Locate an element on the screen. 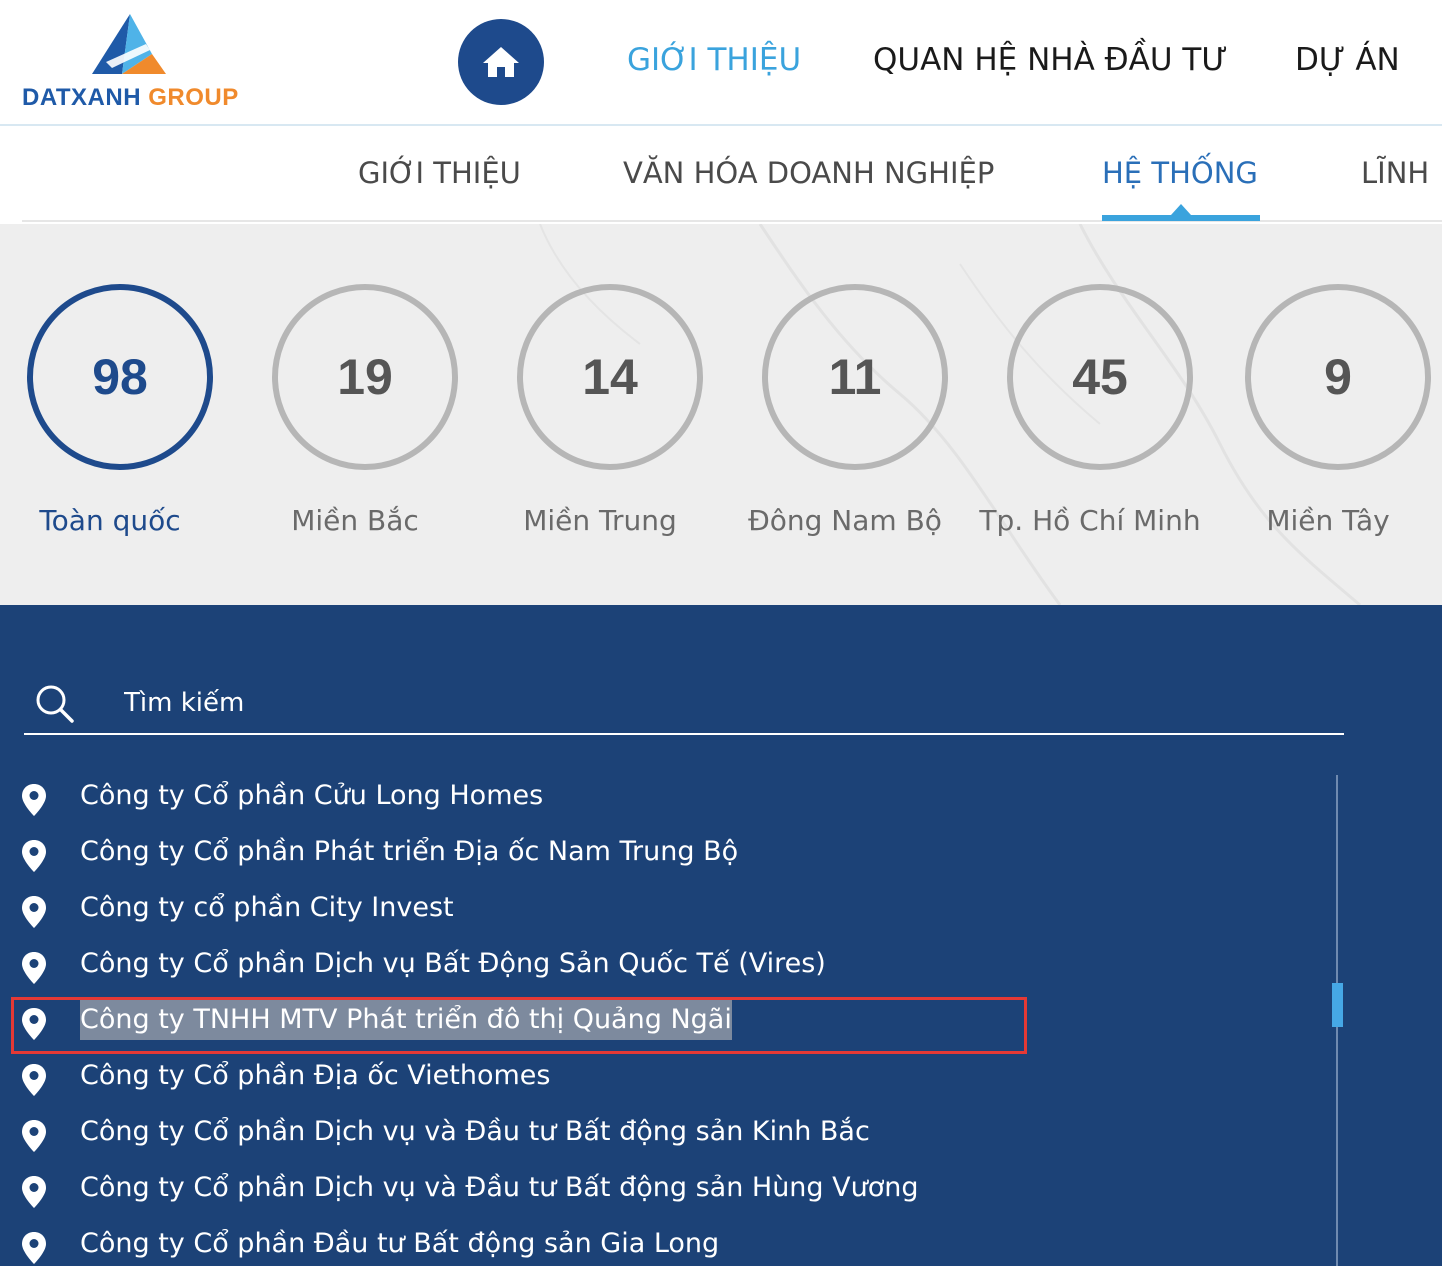  subnav-van-hoa-doanh-nghiep: VĂN HÓA DOANH NGHIỆP is located at coordinates (808, 173).